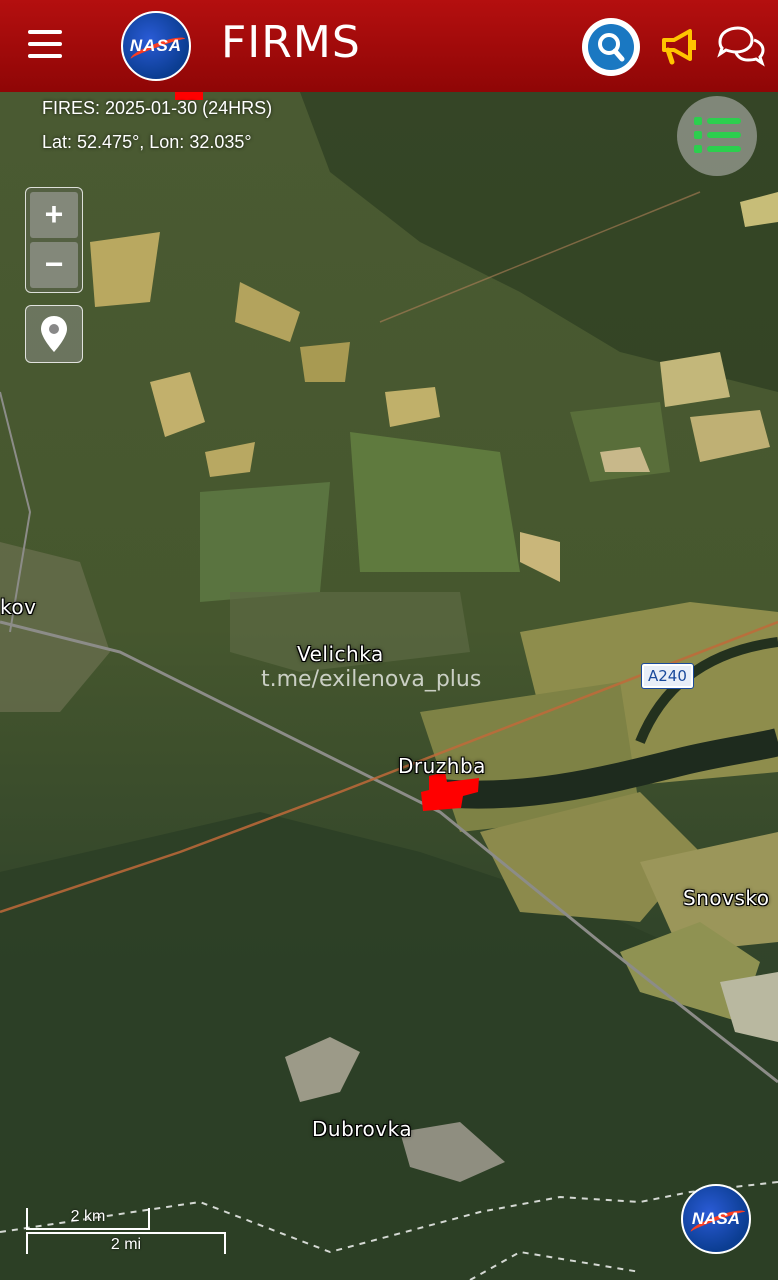  I want to click on road-shield-a240: A240, so click(667, 676).